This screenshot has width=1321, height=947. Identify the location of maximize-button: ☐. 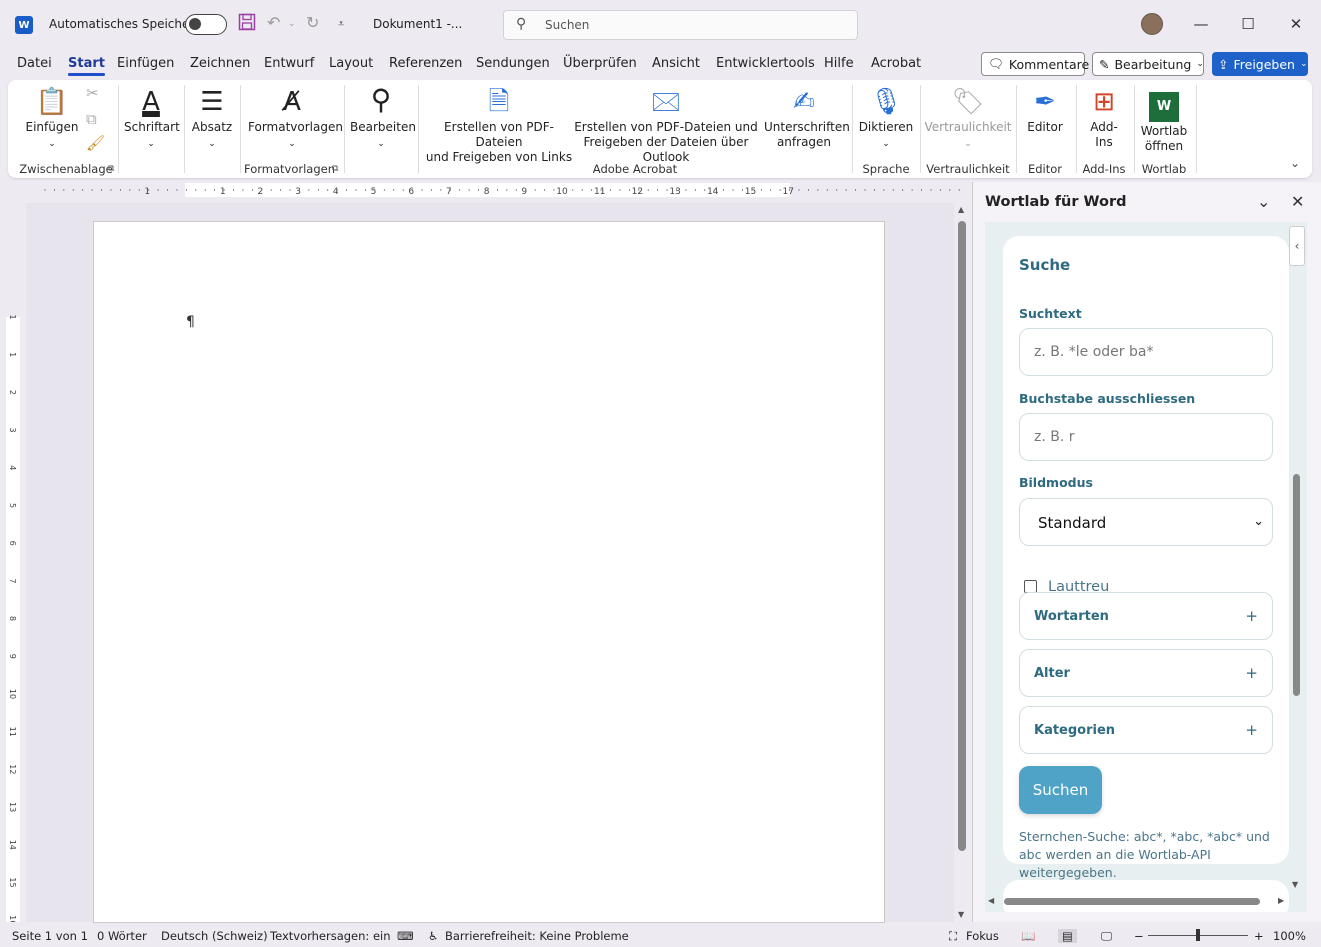
(1248, 24).